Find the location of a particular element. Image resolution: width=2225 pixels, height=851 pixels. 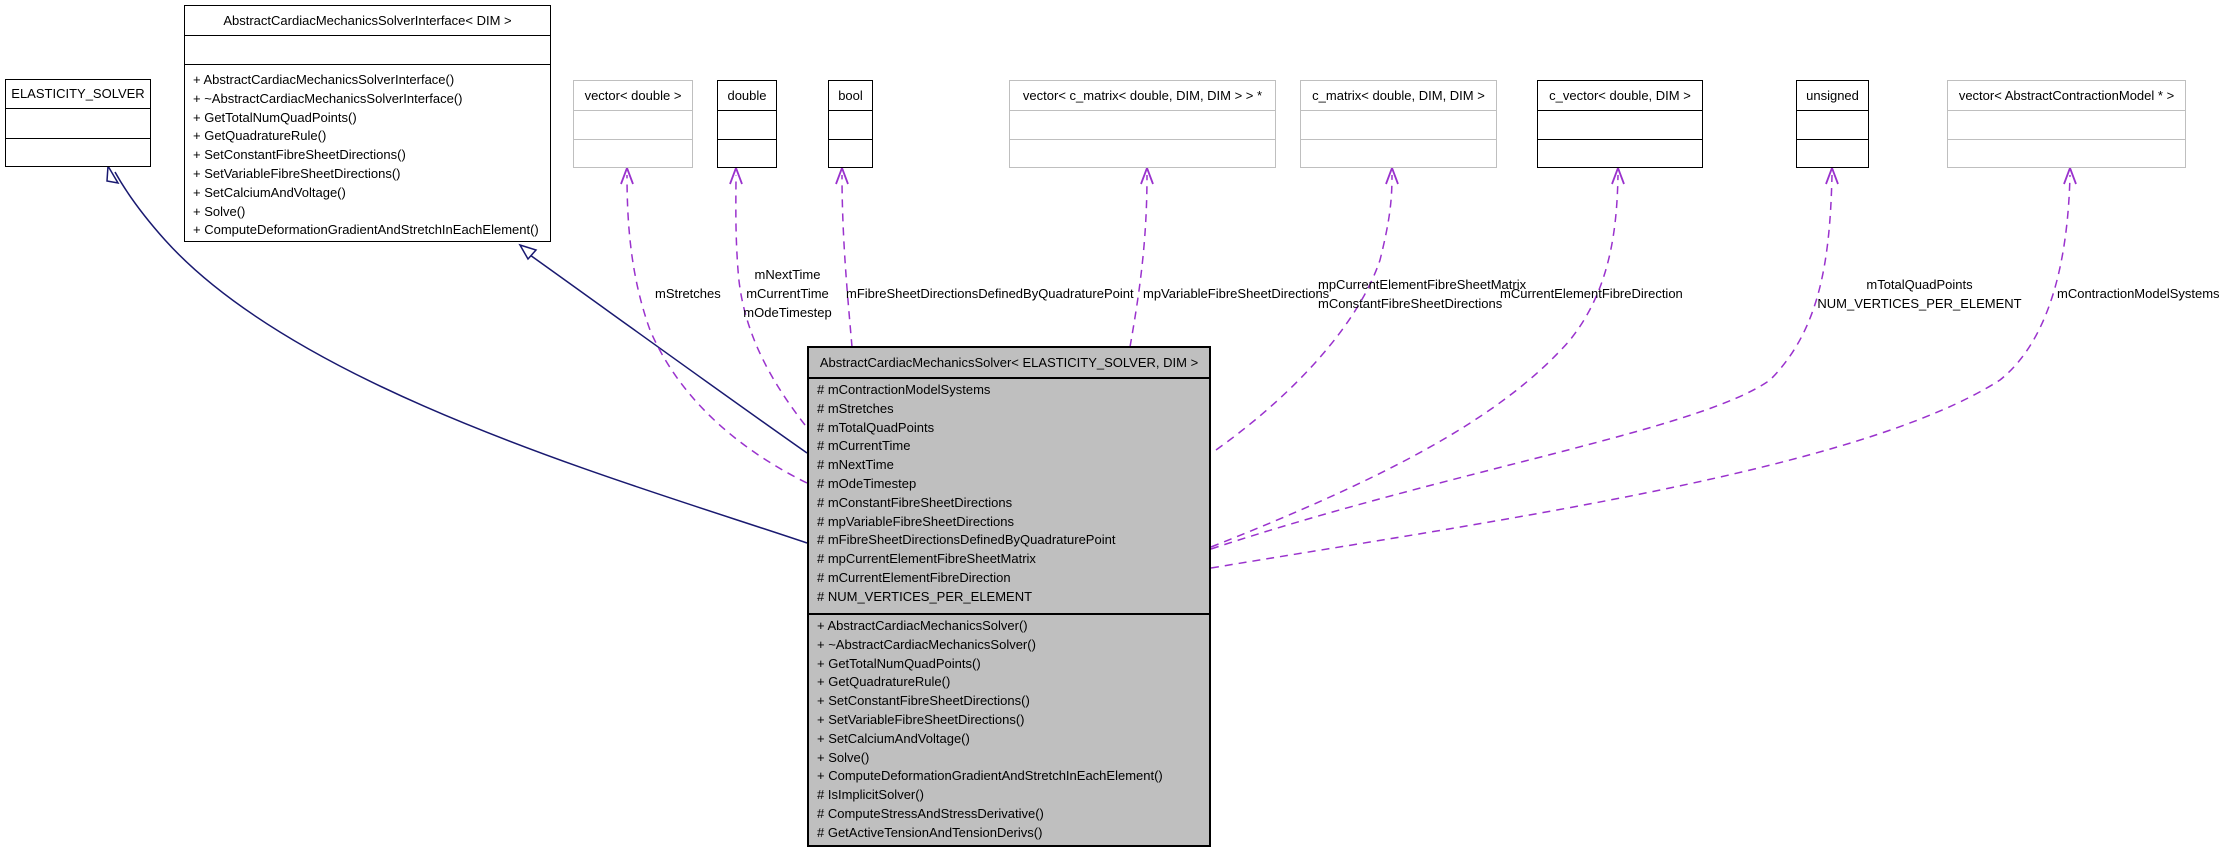

edge-label-stretches: mStretches is located at coordinates (688, 293).